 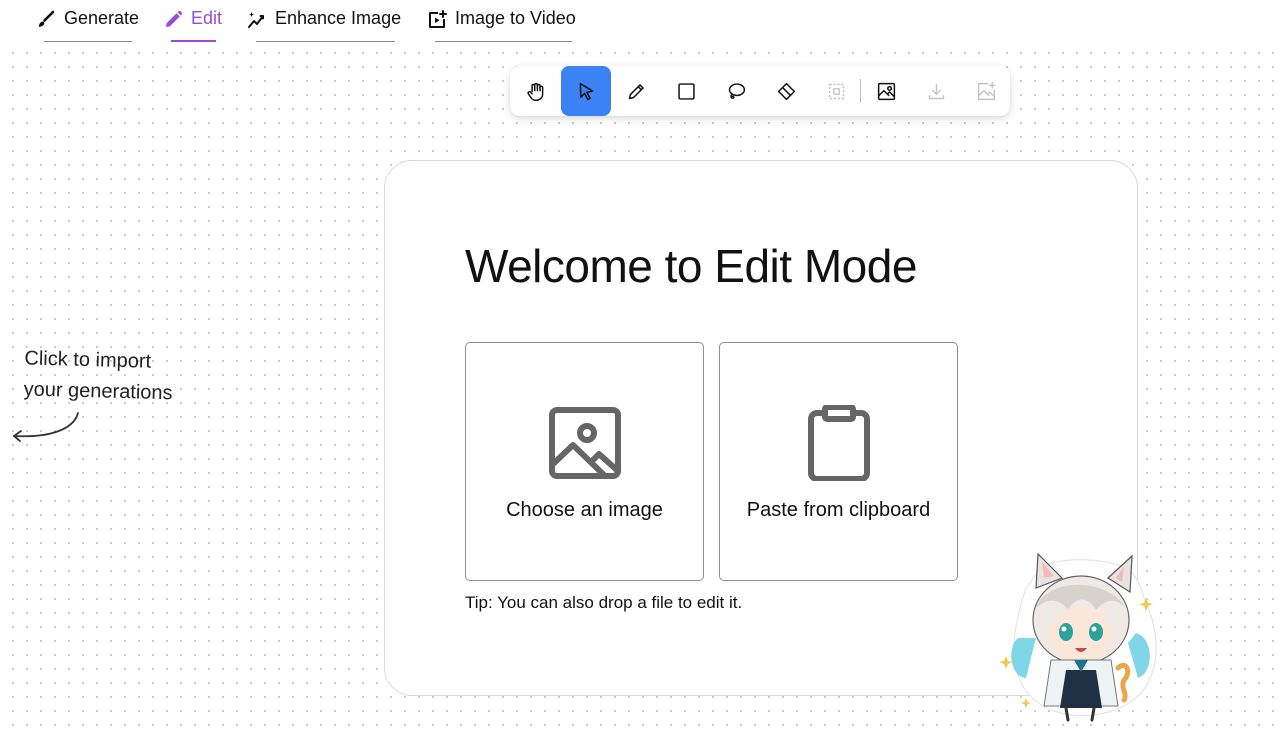 What do you see at coordinates (102, 18) in the screenshot?
I see `tab-label: Generate` at bounding box center [102, 18].